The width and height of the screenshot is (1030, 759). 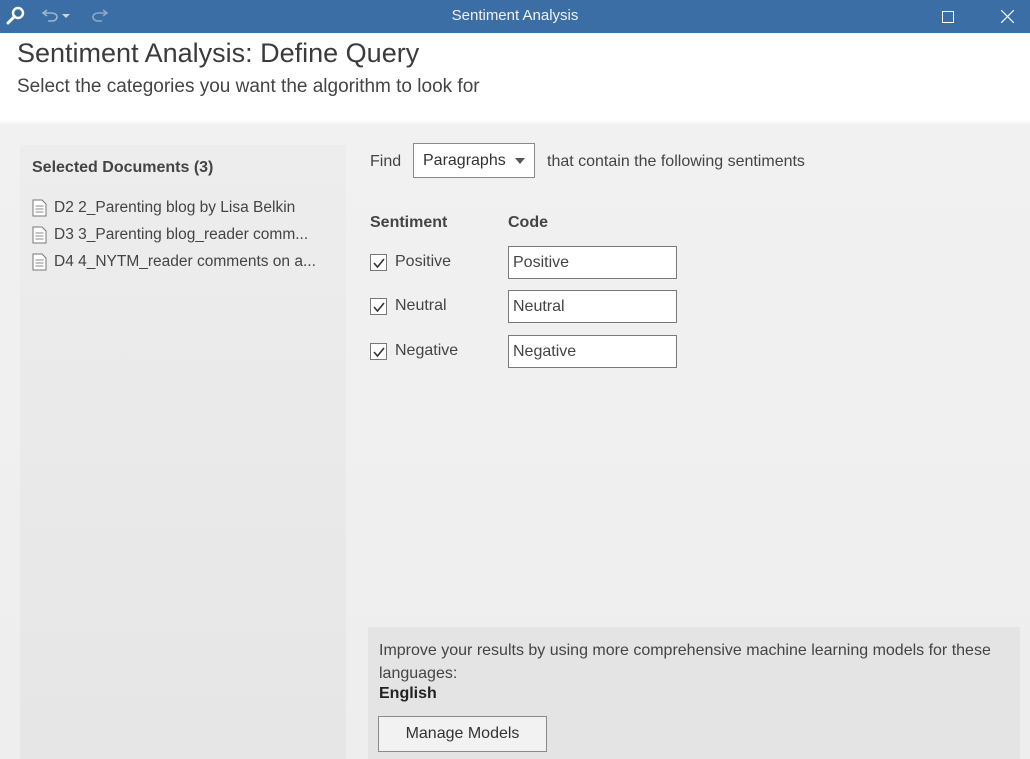 I want to click on negative-label: Negative, so click(x=427, y=350).